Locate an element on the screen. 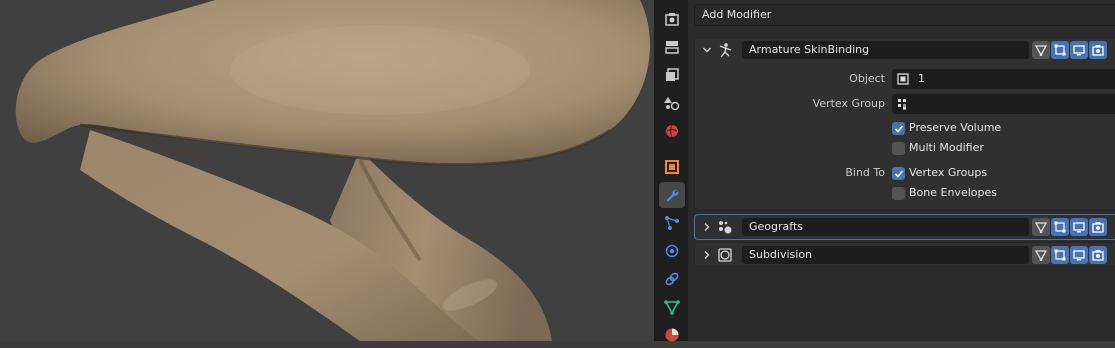 The height and width of the screenshot is (348, 1115). view-layer-tab-icon is located at coordinates (672, 74).